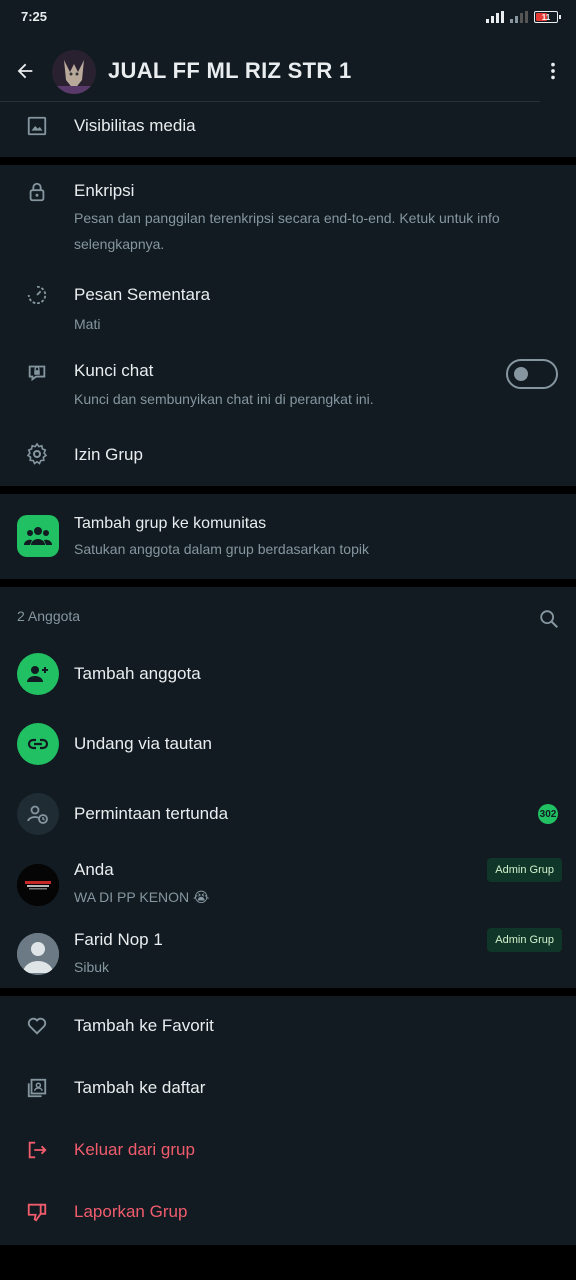 Image resolution: width=576 pixels, height=1280 pixels. What do you see at coordinates (38, 674) in the screenshot?
I see `add-person-icon` at bounding box center [38, 674].